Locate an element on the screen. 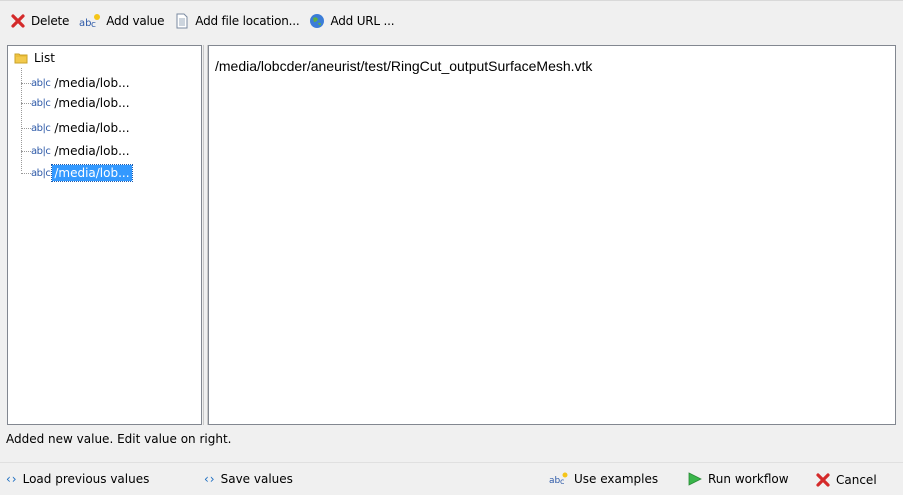  save-values-label: Save values is located at coordinates (256, 479).